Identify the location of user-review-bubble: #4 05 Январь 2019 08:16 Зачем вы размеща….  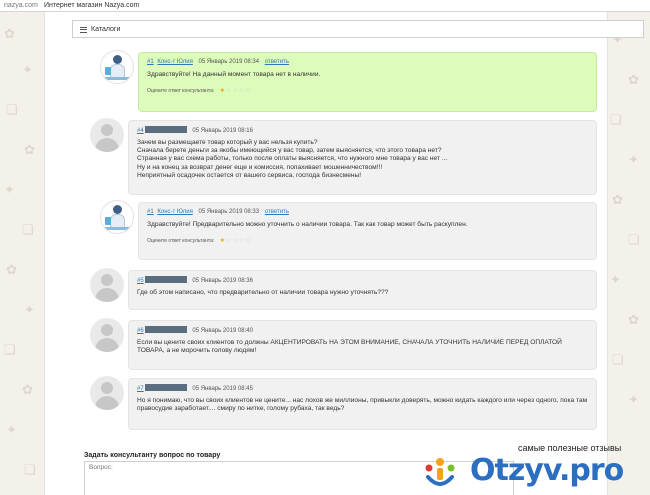
(362, 157).